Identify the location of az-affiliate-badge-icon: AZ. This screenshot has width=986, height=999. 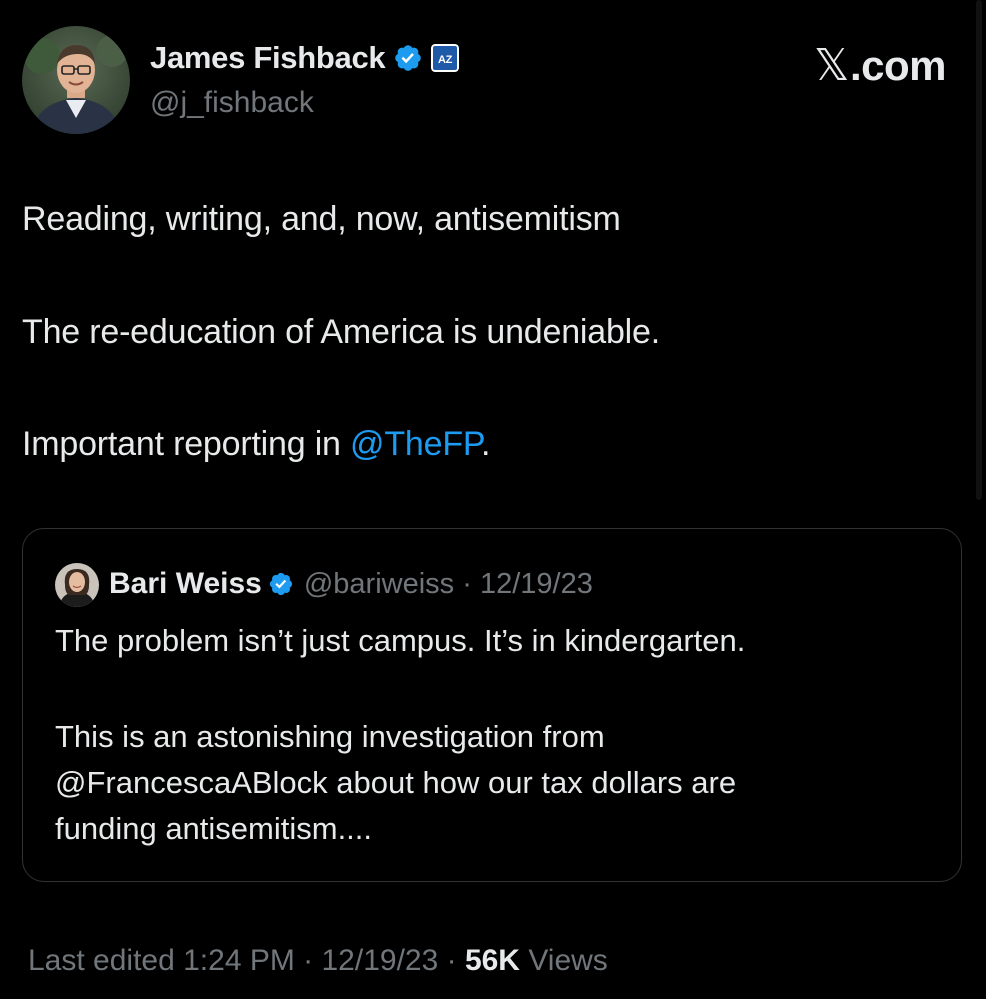
(445, 58).